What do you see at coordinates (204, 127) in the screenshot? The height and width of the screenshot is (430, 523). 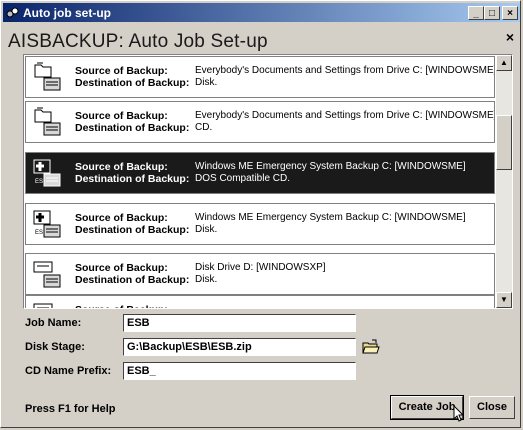 I see `destination-value: CD.` at bounding box center [204, 127].